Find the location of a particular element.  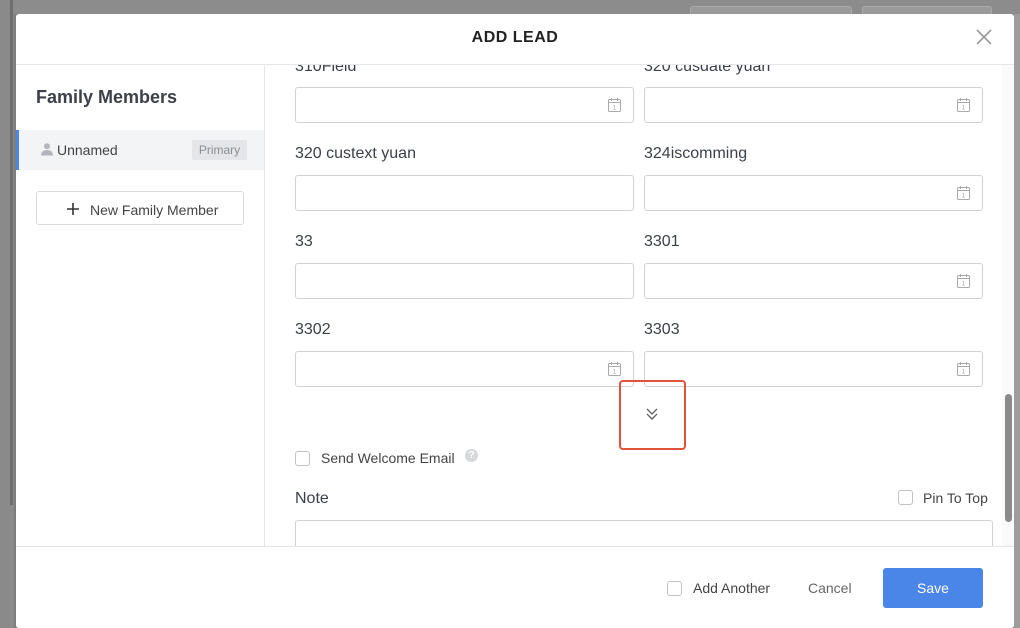

pin-to-top-checkbox is located at coordinates (905, 497).